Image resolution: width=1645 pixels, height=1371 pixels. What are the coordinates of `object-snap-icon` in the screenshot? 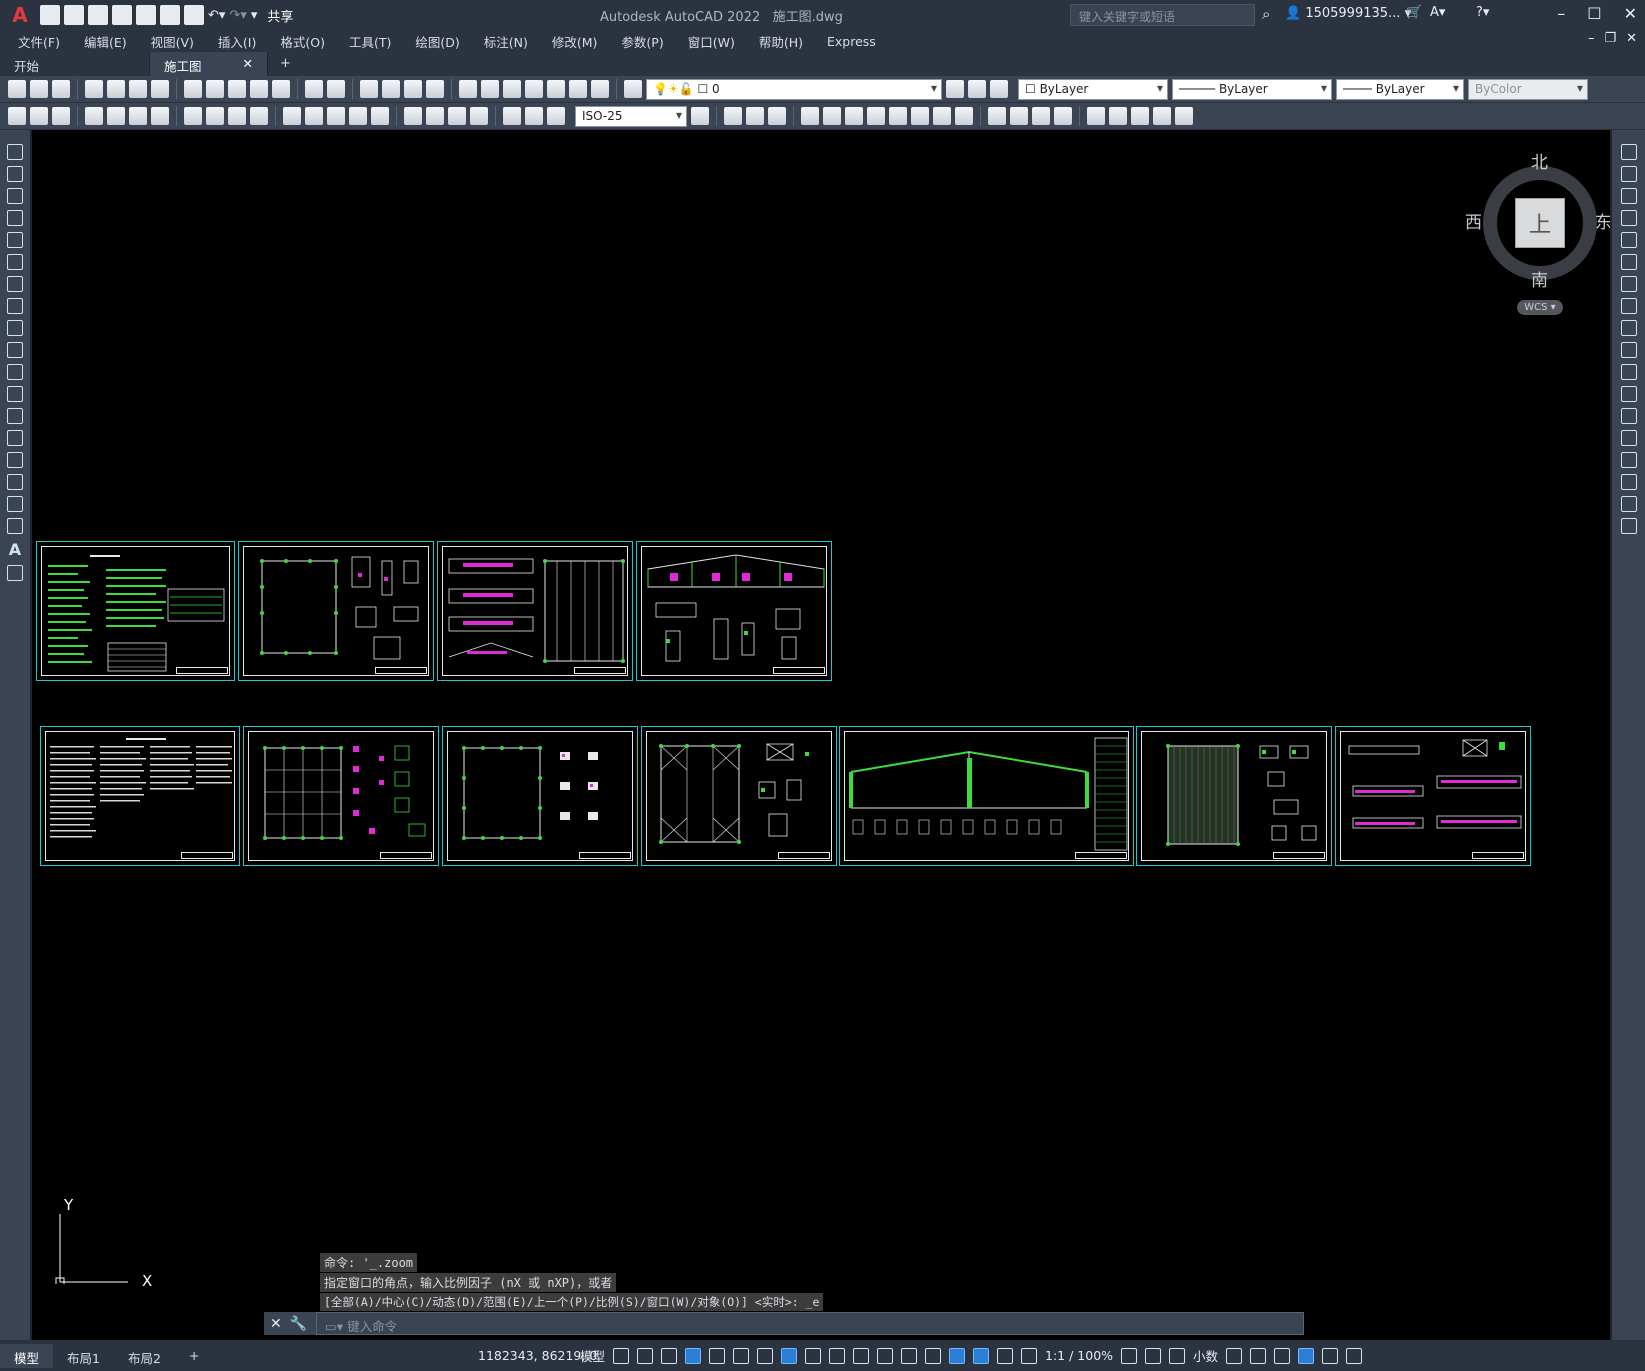 It's located at (789, 1355).